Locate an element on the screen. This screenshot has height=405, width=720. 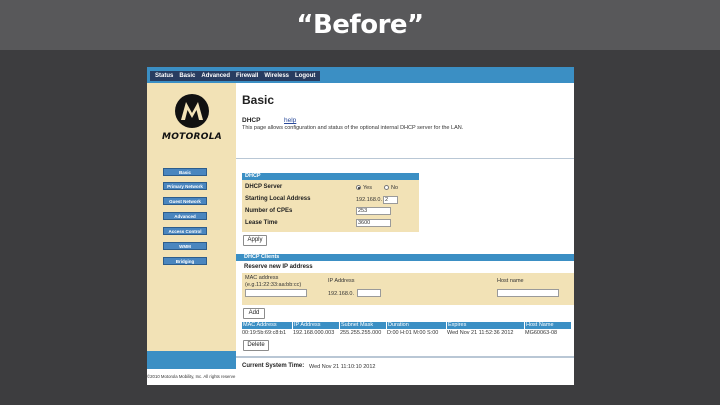
system-time-value: Wed Nov 21 11:10:10 2012 is located at coordinates (342, 367).